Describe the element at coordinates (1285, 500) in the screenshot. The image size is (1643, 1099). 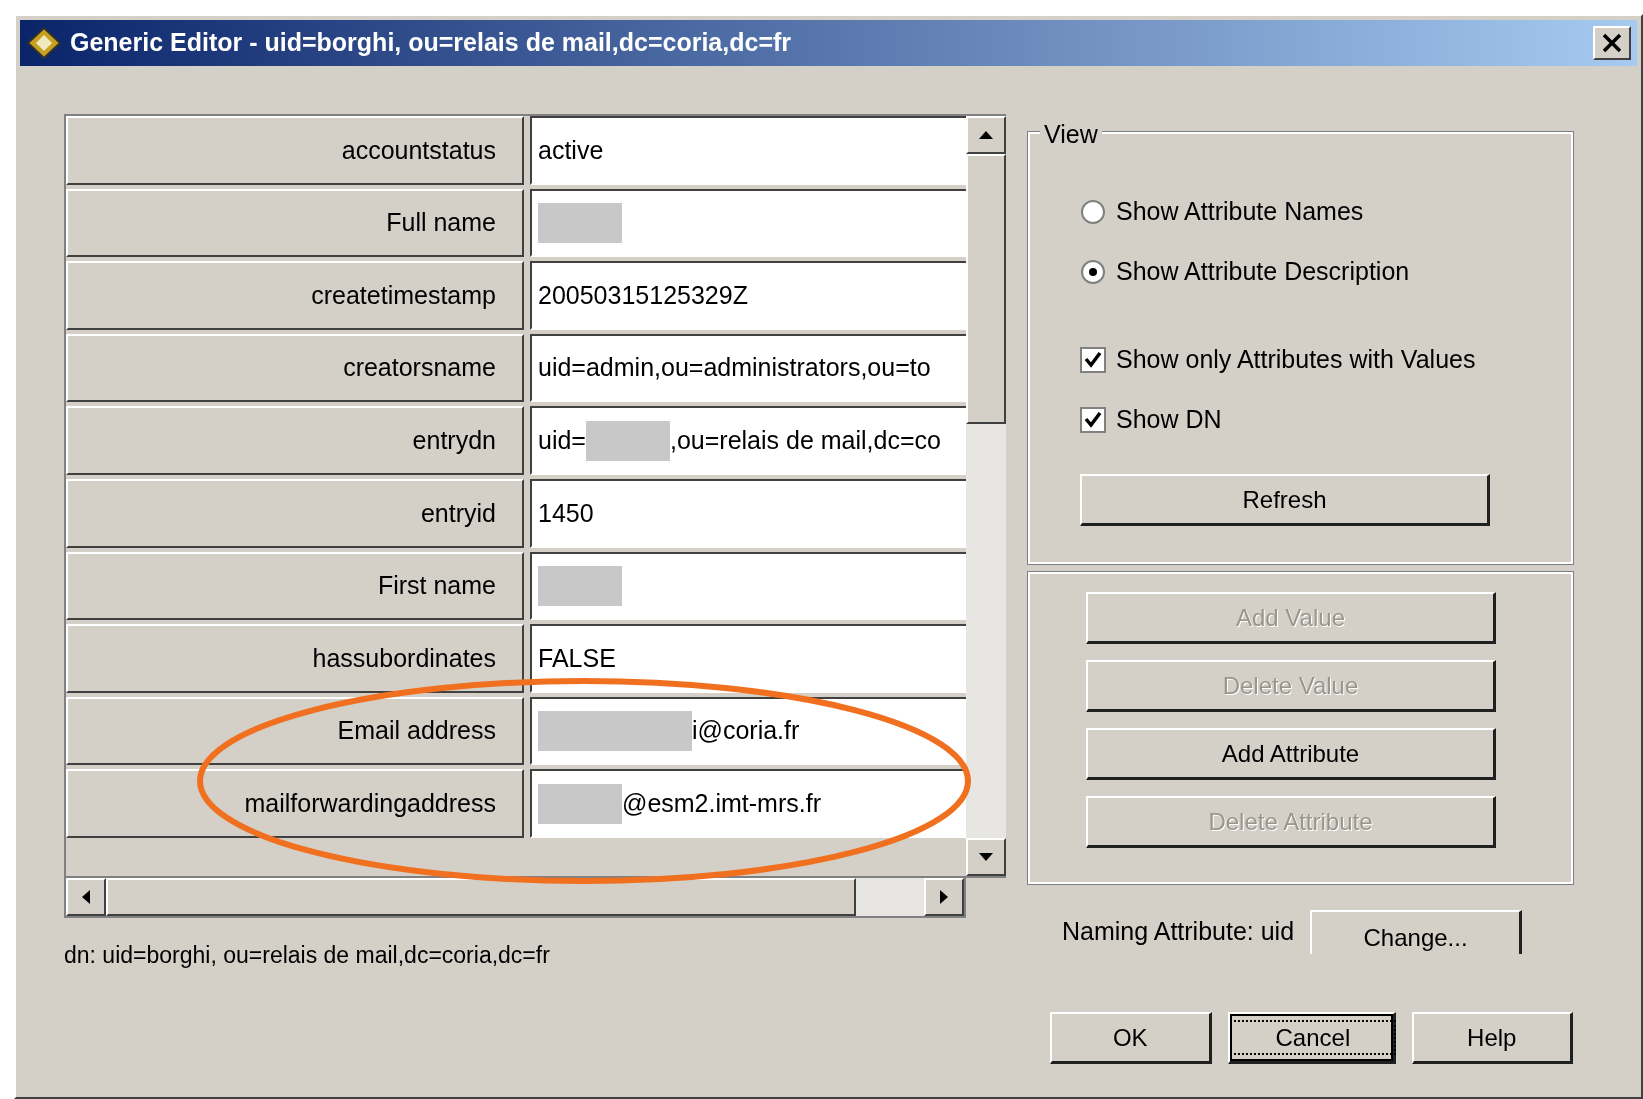
I see `refresh-button: Refresh` at that location.